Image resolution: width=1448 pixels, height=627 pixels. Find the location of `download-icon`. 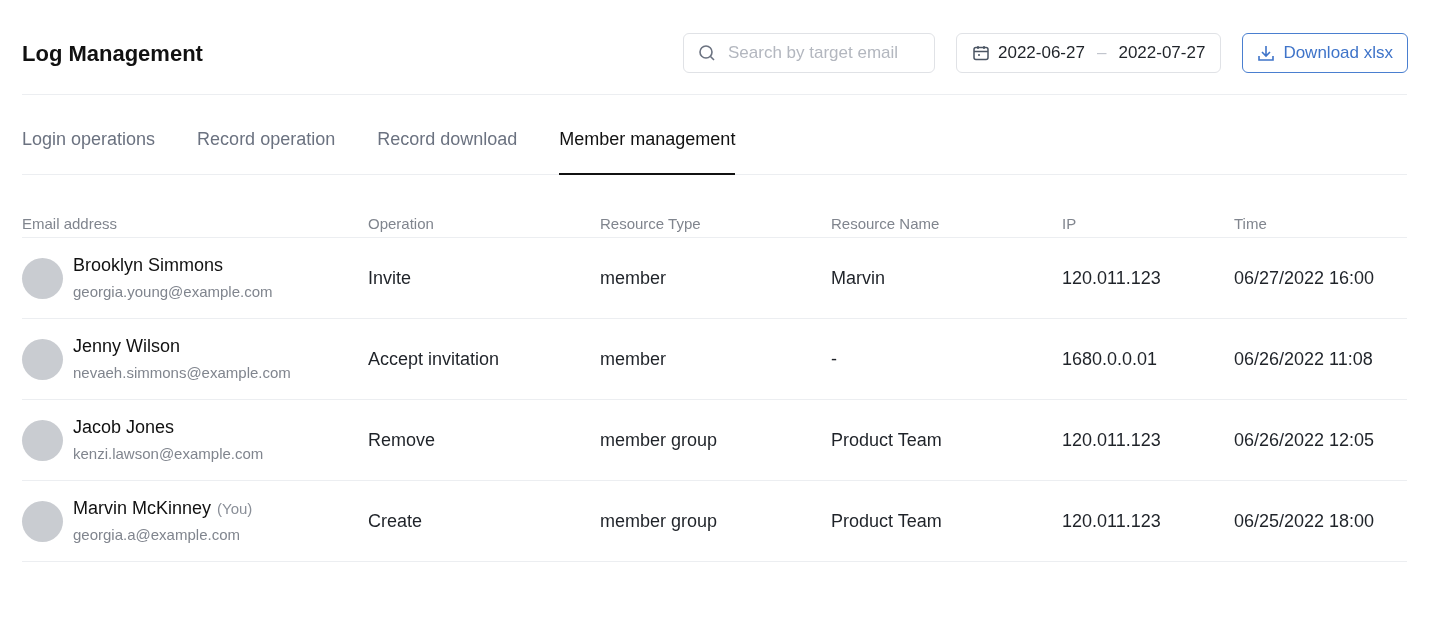

download-icon is located at coordinates (1266, 53).